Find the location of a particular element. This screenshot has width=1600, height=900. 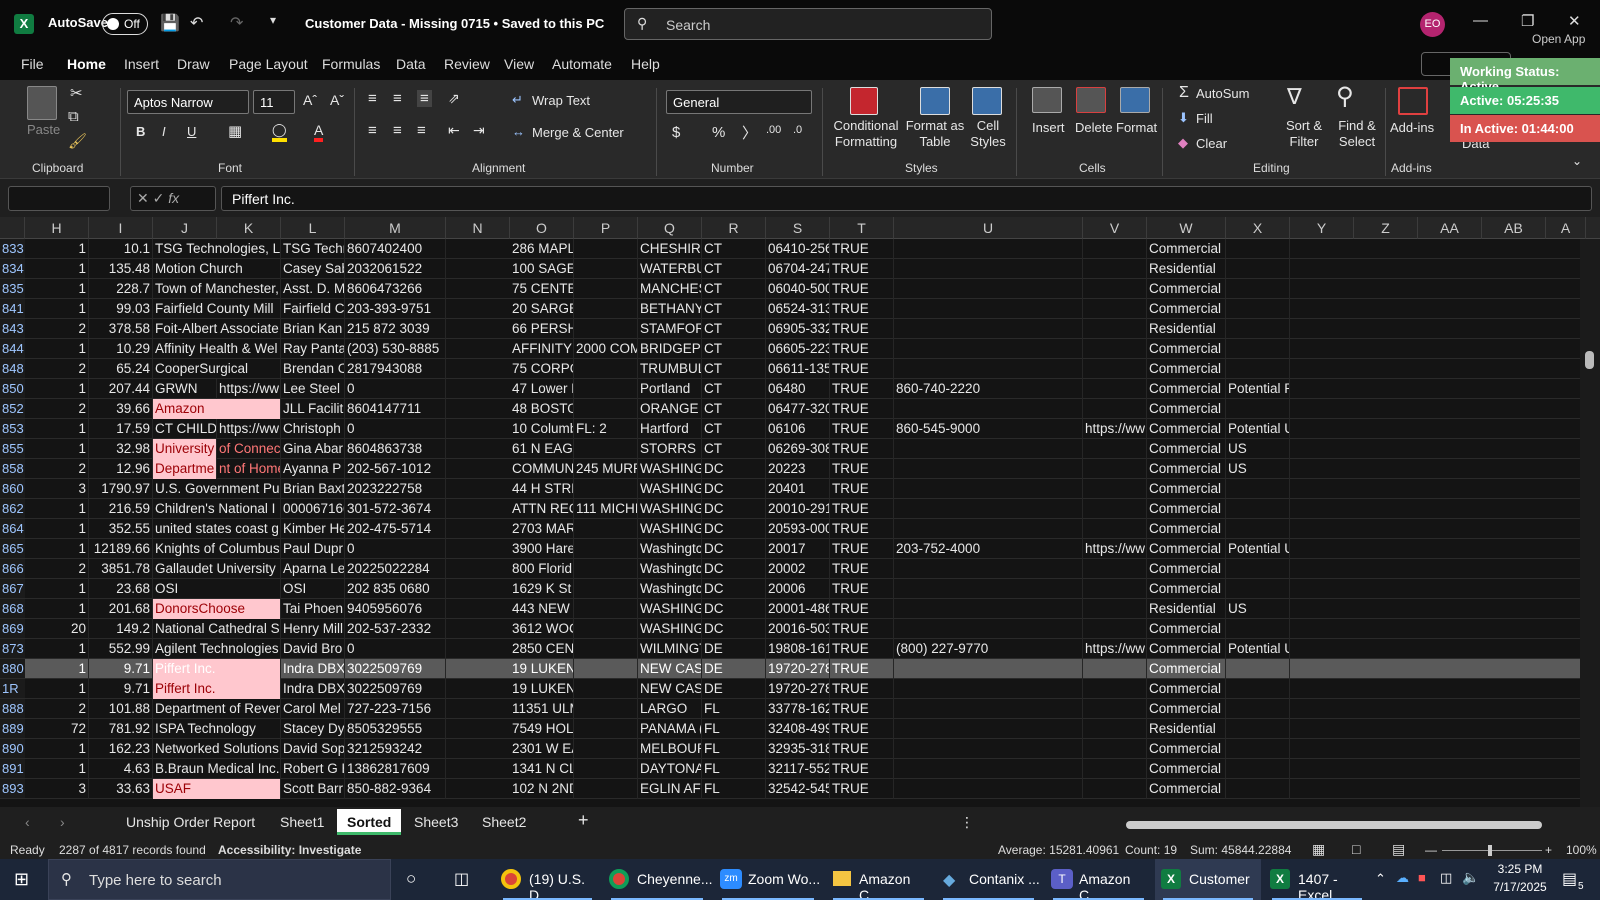

merge-center-button: Merge & Center is located at coordinates (578, 132).